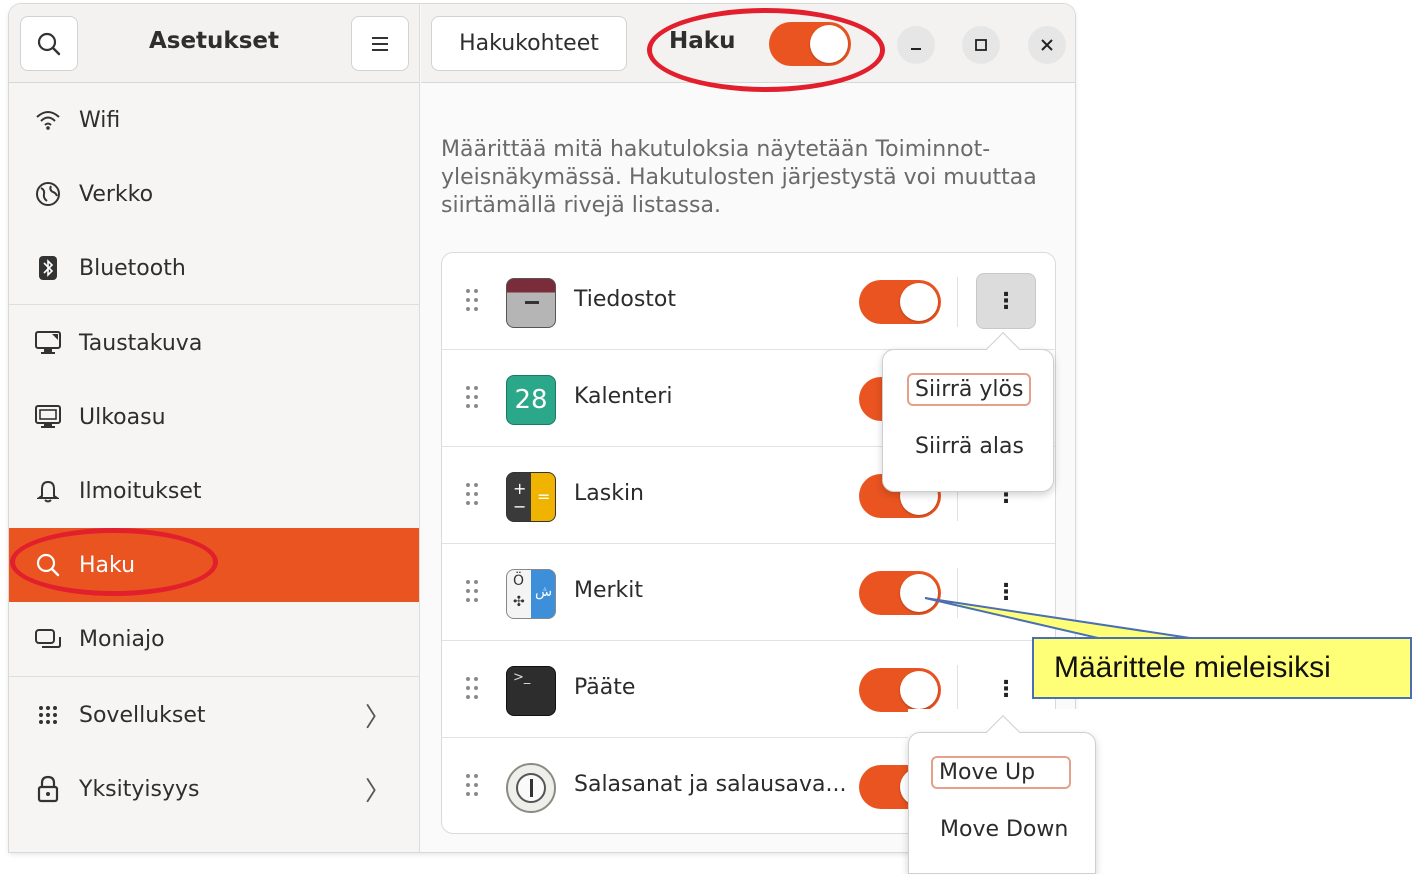  I want to click on annotation-callout: Määrittele mieleisiksi, so click(1222, 668).